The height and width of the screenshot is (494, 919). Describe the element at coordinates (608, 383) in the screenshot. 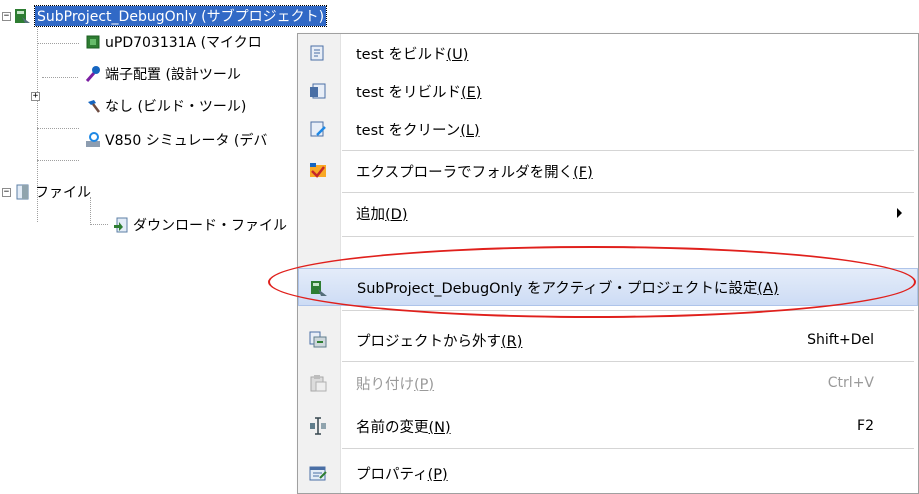

I see `menu-item-paste: 貼り付け(P) Ctrl+V` at that location.